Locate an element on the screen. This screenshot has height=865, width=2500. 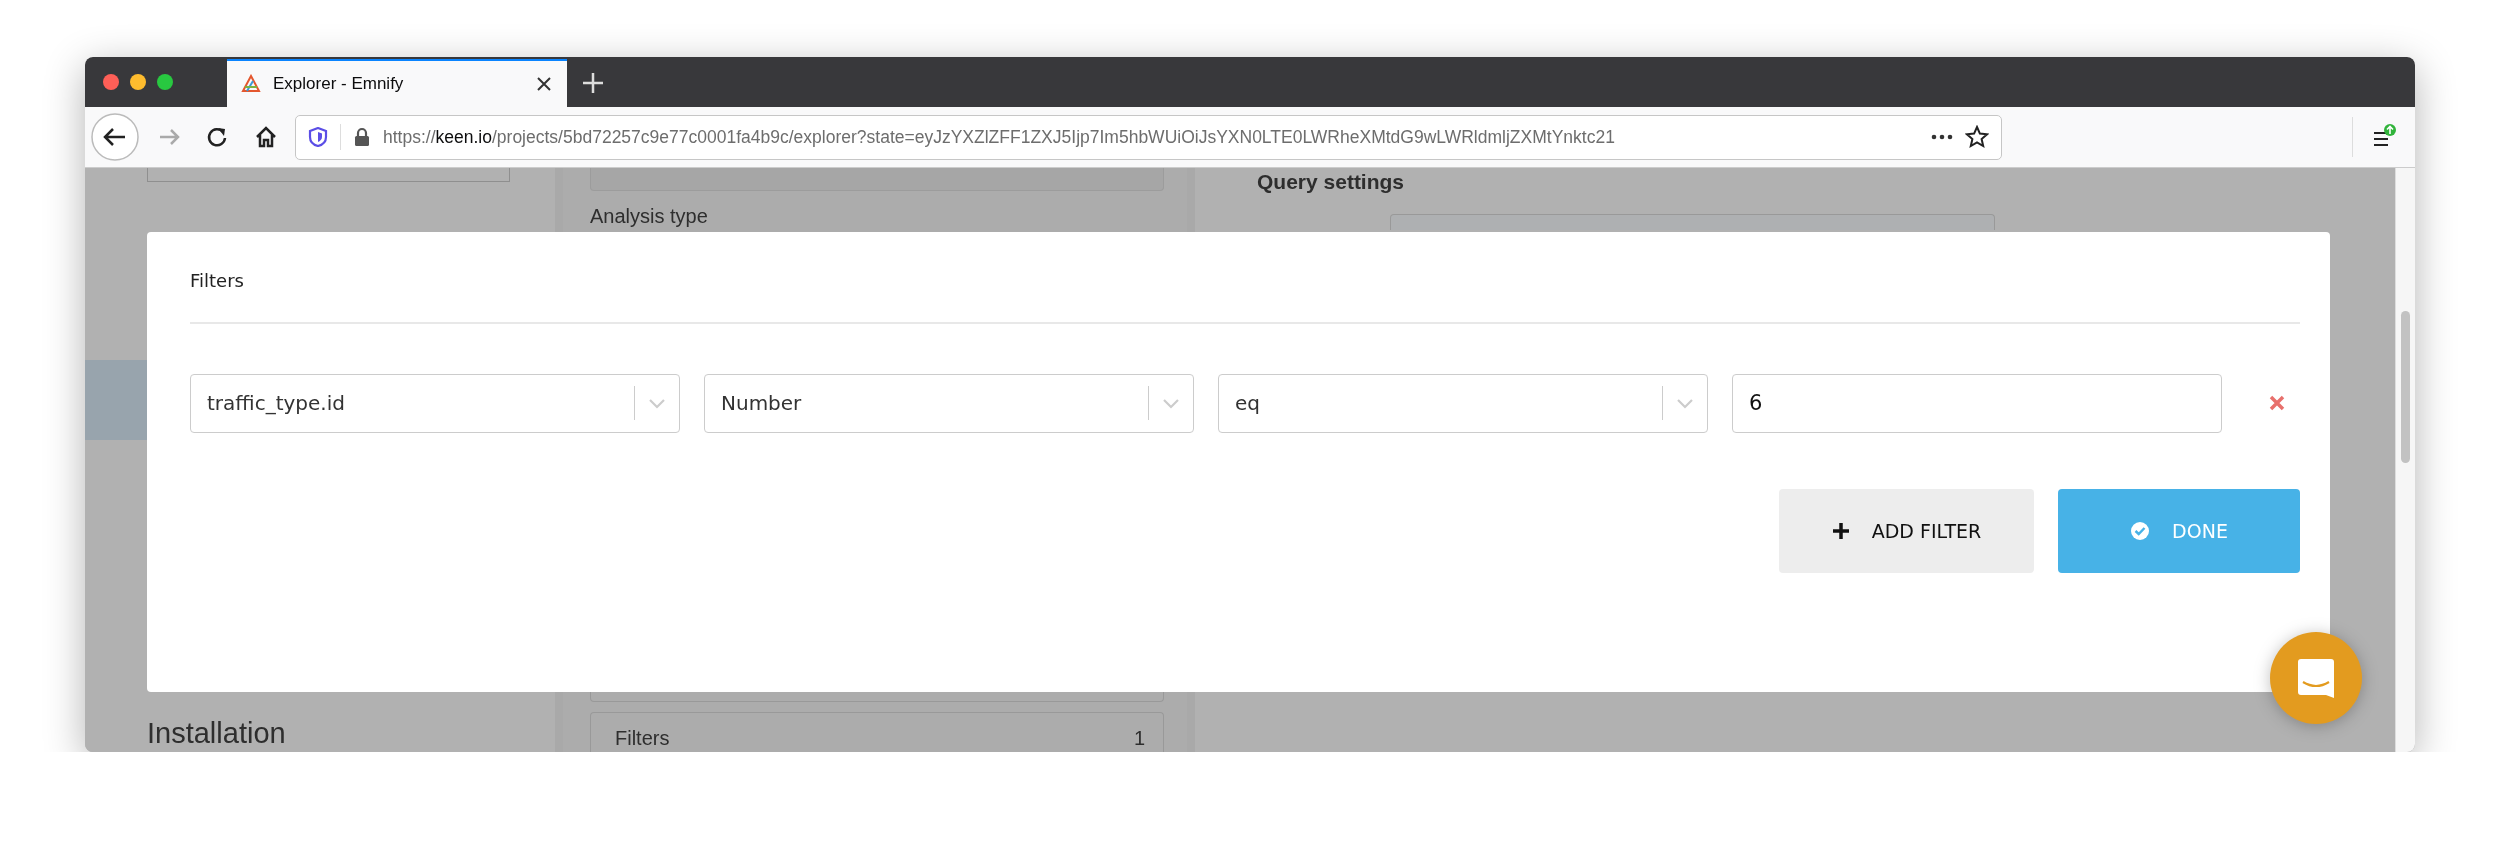
lock-icon is located at coordinates (362, 137).